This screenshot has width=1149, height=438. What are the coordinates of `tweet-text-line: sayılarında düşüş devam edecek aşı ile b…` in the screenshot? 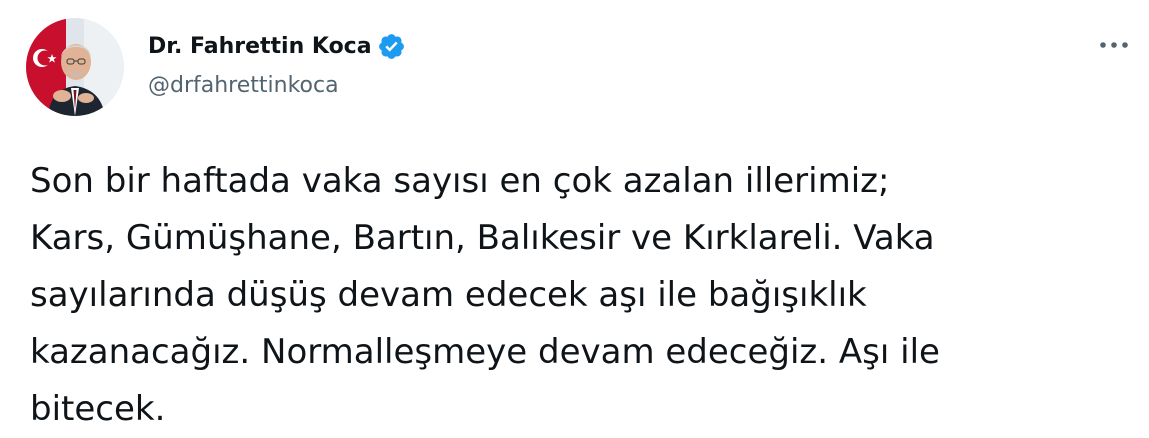 It's located at (448, 295).